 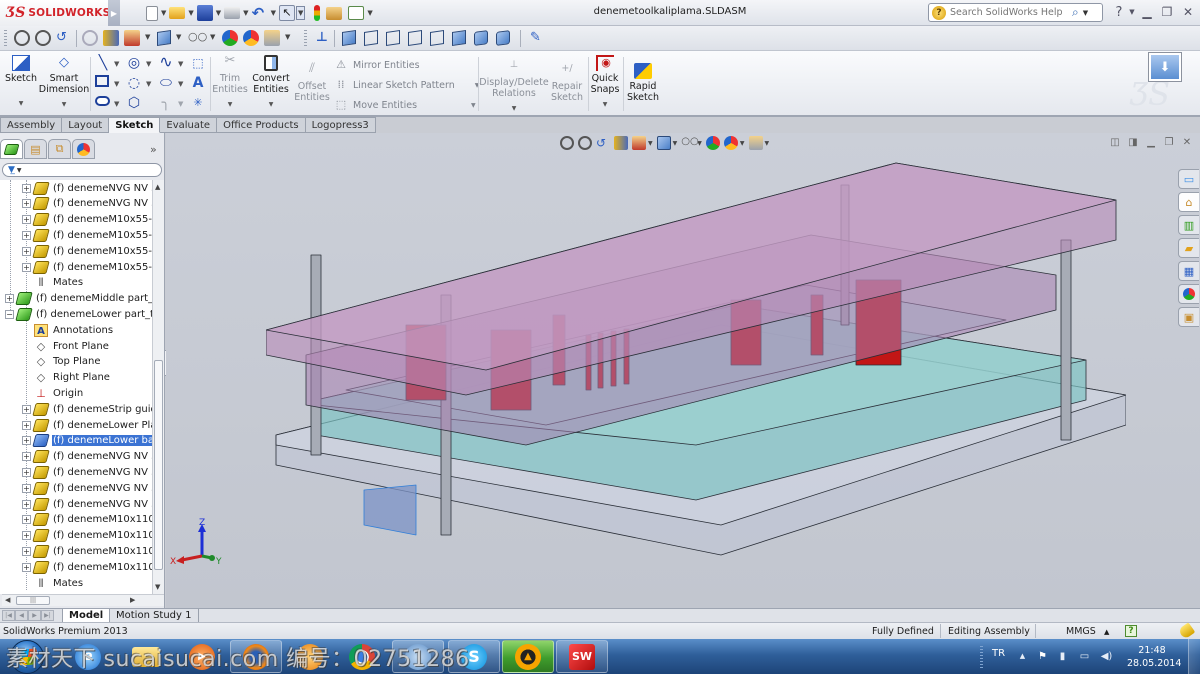 I want to click on trimetric-icon, so click(x=371, y=38).